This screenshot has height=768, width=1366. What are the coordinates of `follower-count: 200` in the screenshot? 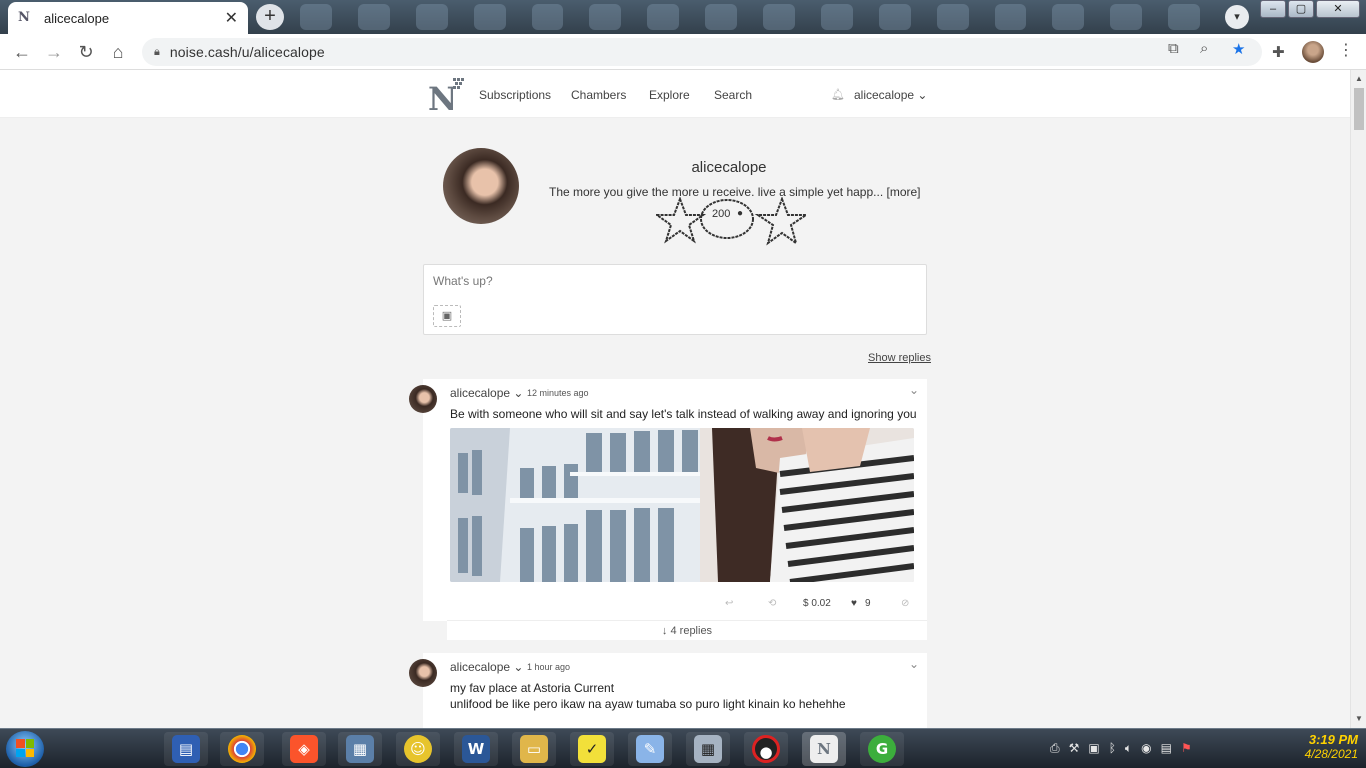 It's located at (721, 214).